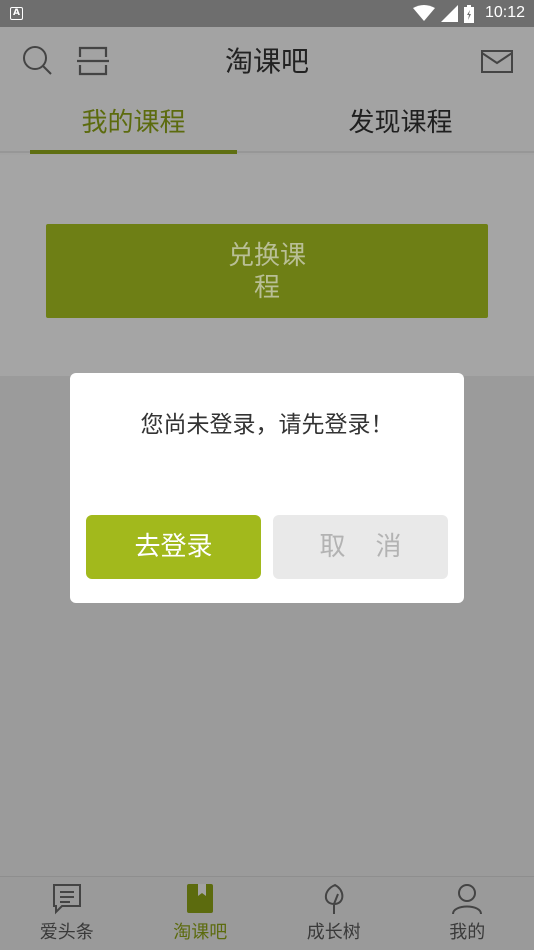  What do you see at coordinates (66, 932) in the screenshot?
I see `nav-label-news: 爱头条` at bounding box center [66, 932].